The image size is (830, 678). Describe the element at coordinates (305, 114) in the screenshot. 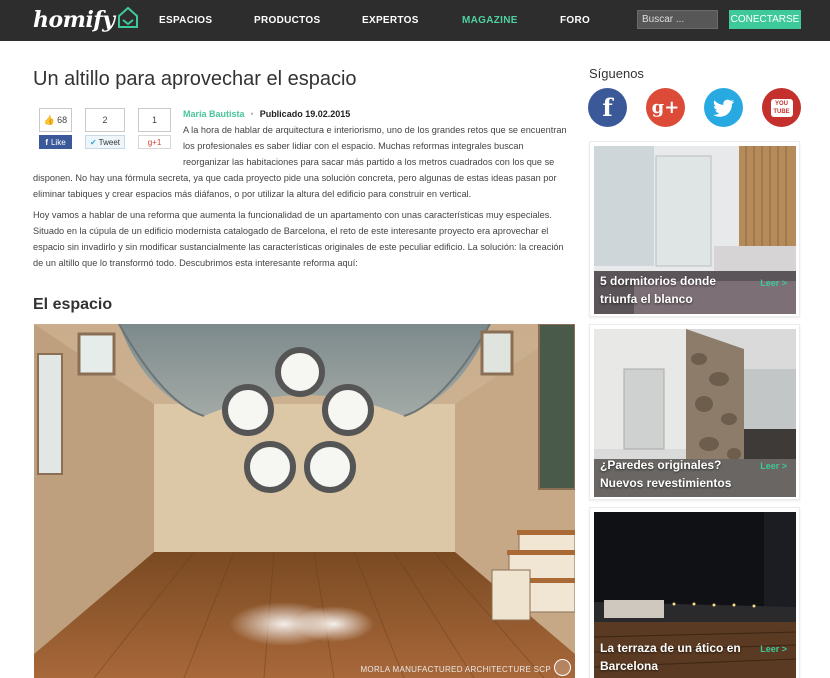

I see `publish-date: Publicado 19.02.2015` at that location.